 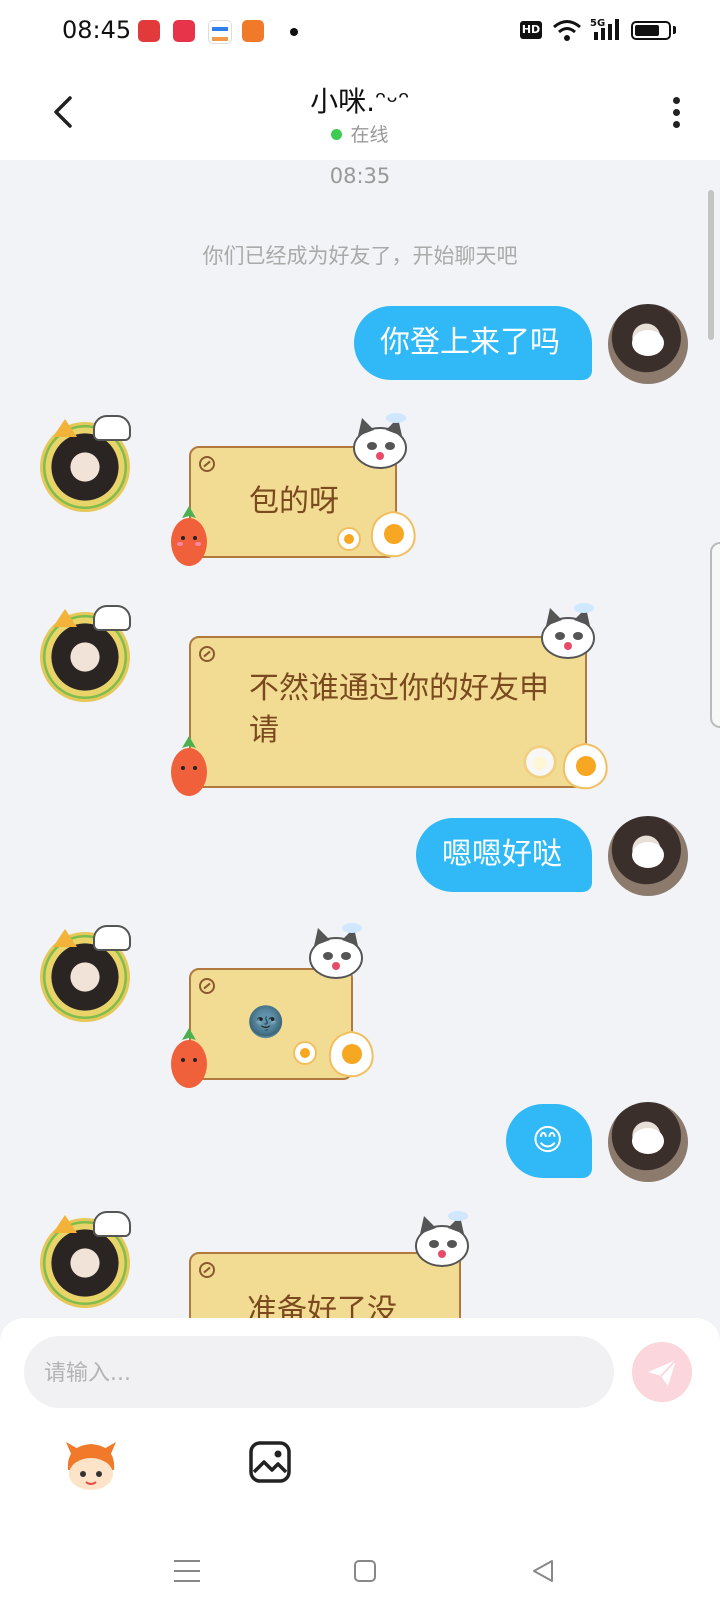 I want to click on my-message-bubble: 嗯嗯好哒, so click(x=504, y=855).